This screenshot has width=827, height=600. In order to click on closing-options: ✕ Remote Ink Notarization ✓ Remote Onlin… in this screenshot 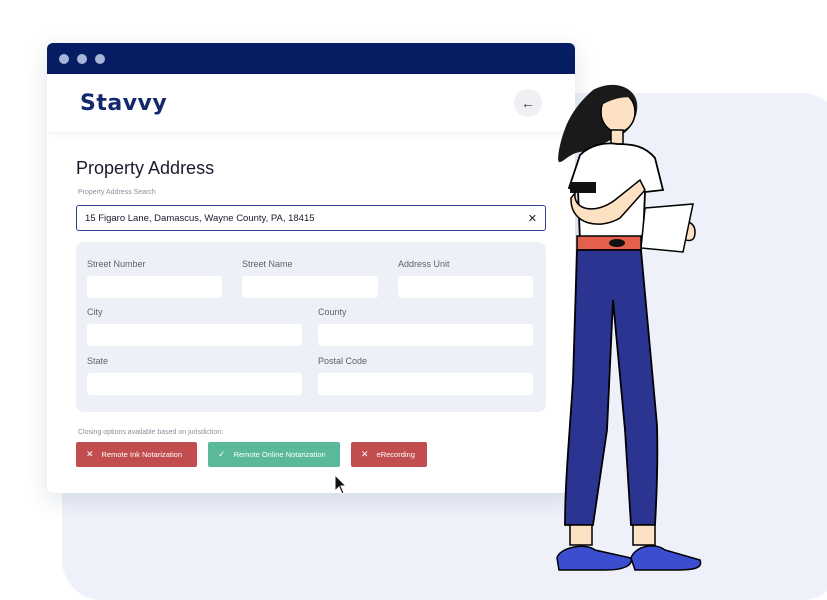, I will do `click(311, 454)`.